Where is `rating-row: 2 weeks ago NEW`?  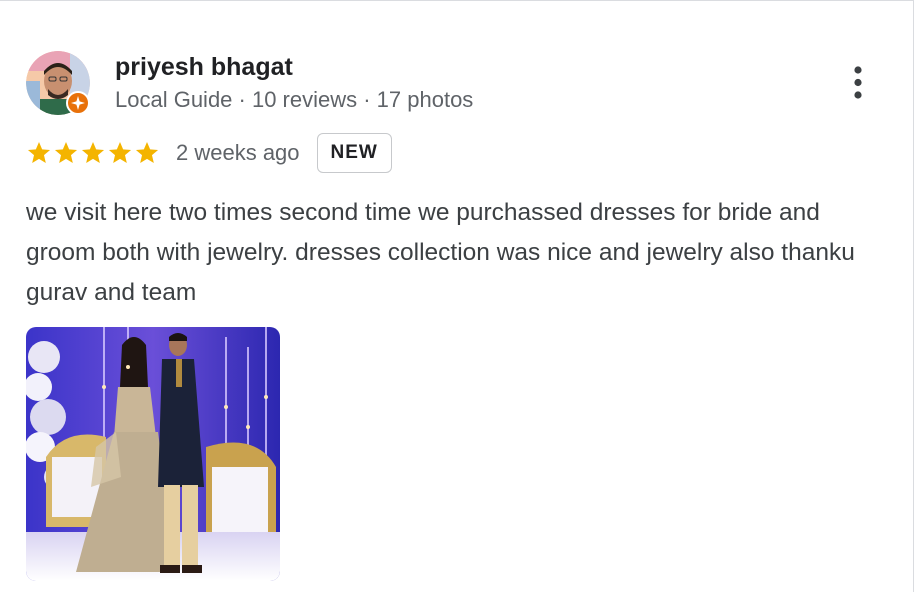 rating-row: 2 weeks ago NEW is located at coordinates (209, 153).